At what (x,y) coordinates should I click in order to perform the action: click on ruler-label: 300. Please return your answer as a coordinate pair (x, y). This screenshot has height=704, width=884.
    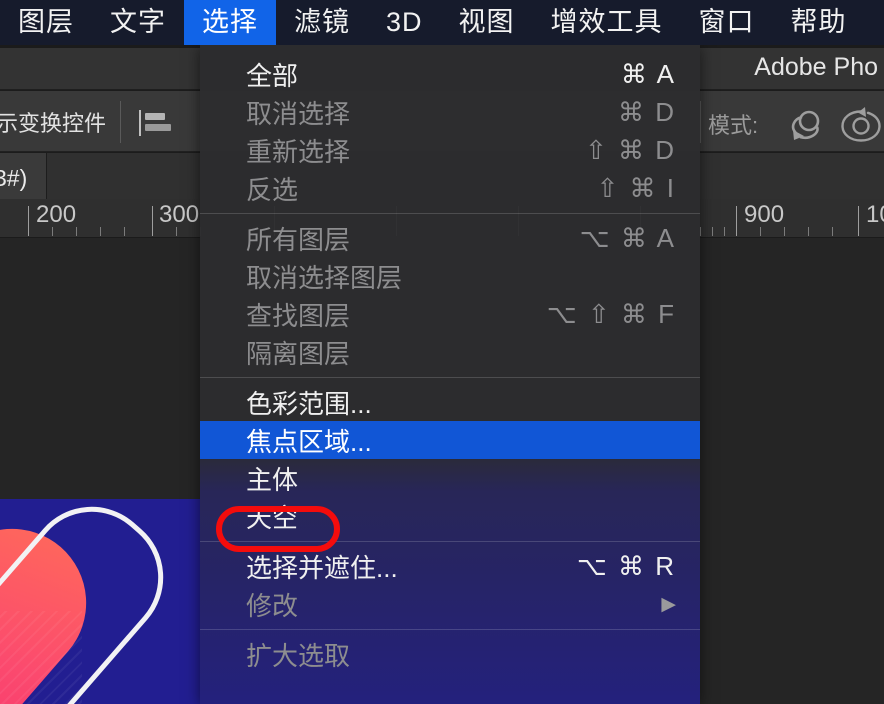
    Looking at the image, I should click on (179, 214).